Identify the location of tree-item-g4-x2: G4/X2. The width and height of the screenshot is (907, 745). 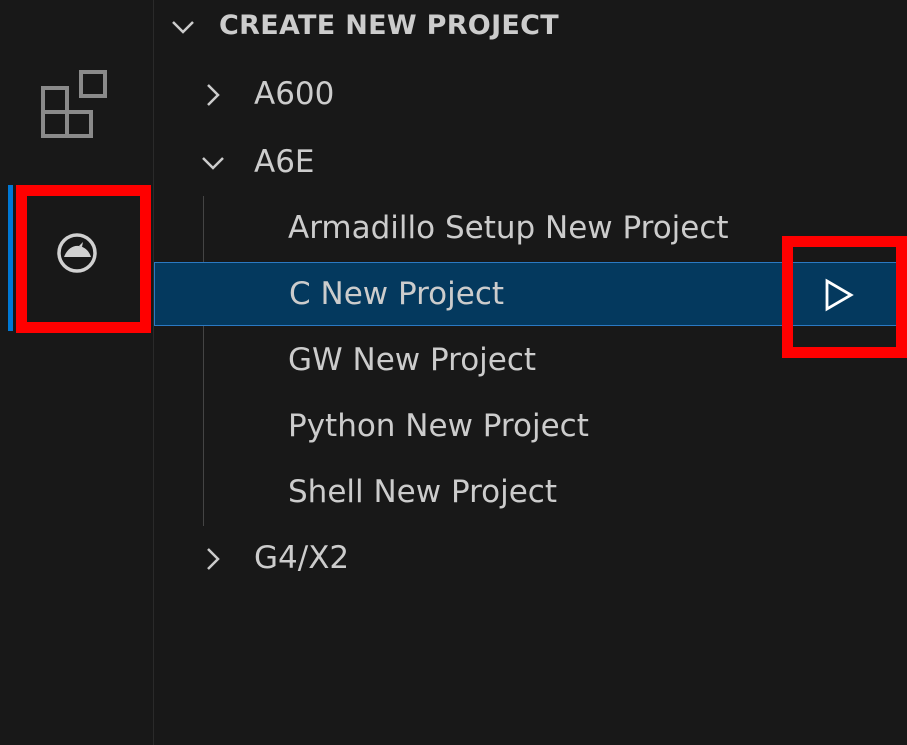
(530, 558).